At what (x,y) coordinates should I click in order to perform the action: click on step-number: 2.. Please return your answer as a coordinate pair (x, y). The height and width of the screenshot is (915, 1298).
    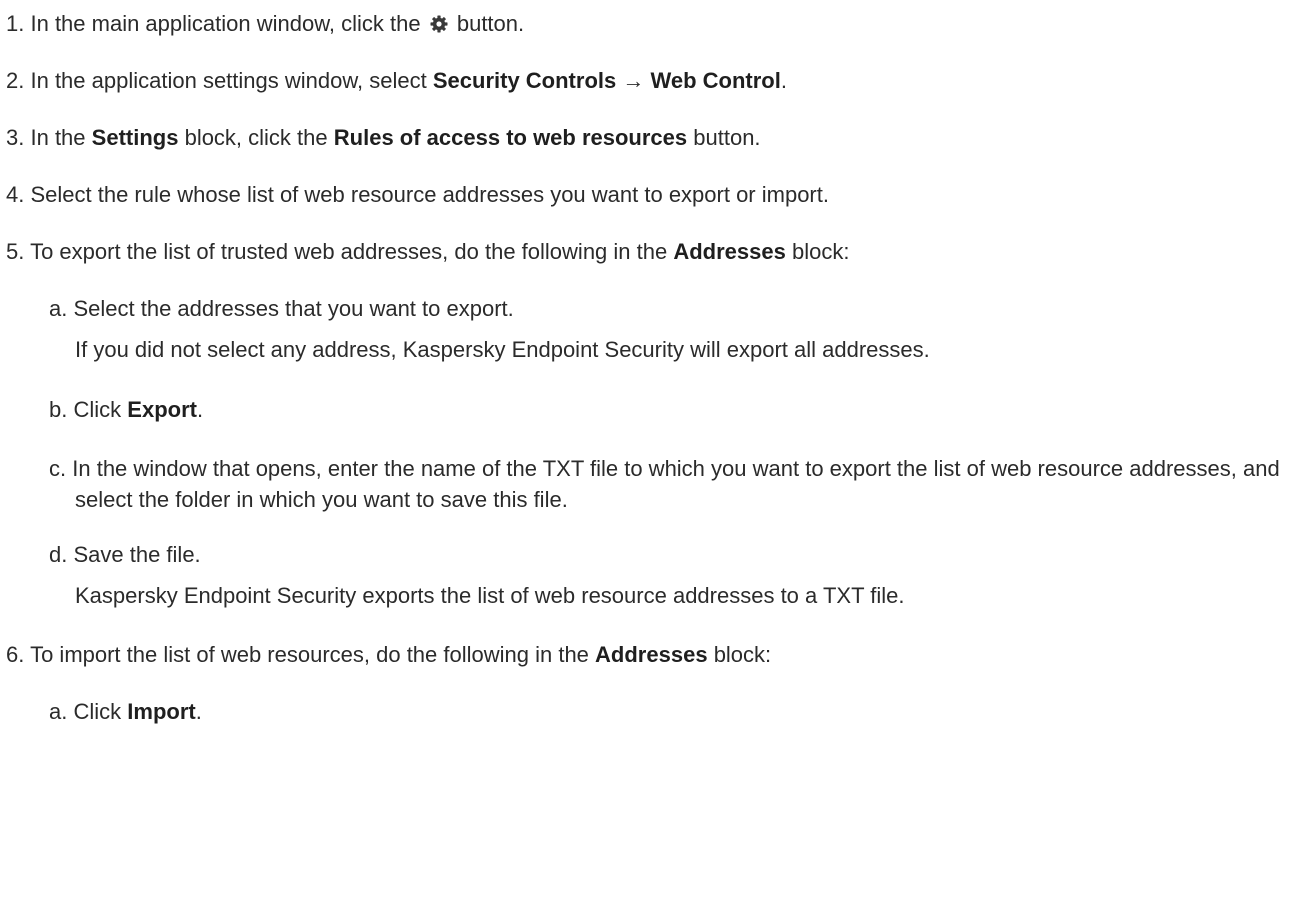
    Looking at the image, I should click on (15, 80).